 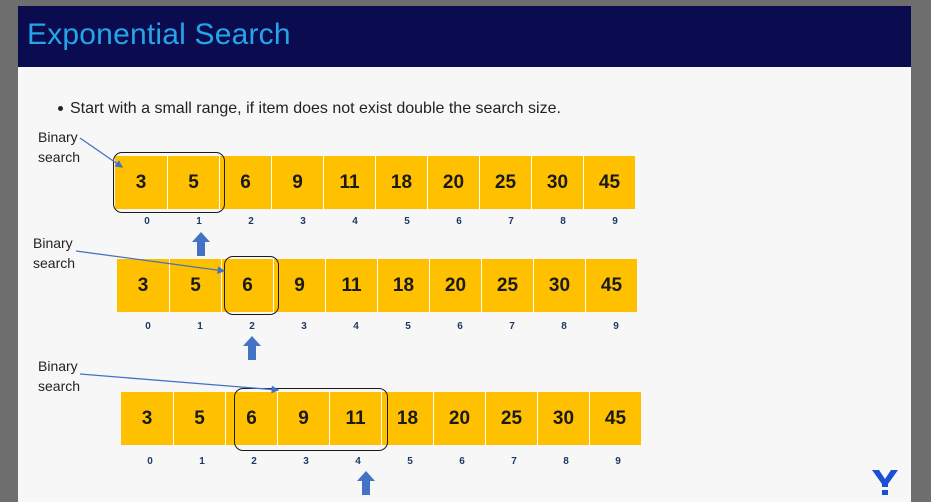 What do you see at coordinates (177, 265) in the screenshot?
I see `label-connector-lines` at bounding box center [177, 265].